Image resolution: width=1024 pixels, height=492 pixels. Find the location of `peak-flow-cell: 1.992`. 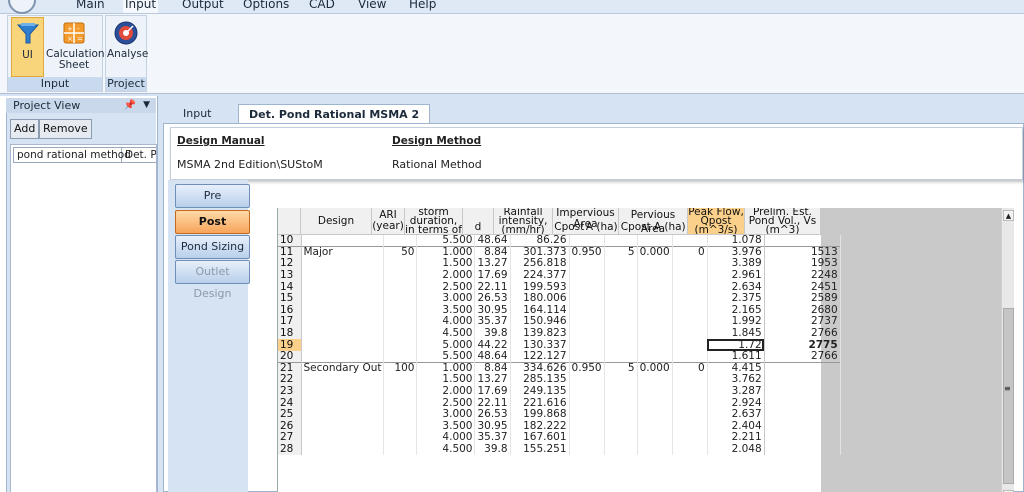

peak-flow-cell: 1.992 is located at coordinates (735, 322).